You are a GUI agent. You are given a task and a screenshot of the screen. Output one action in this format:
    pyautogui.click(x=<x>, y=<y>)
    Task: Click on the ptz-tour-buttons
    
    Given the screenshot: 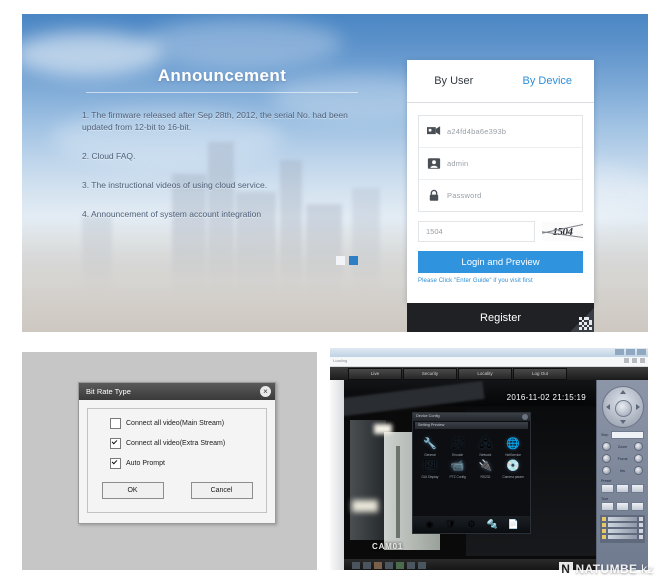 What is the action you would take?
    pyautogui.click(x=622, y=506)
    